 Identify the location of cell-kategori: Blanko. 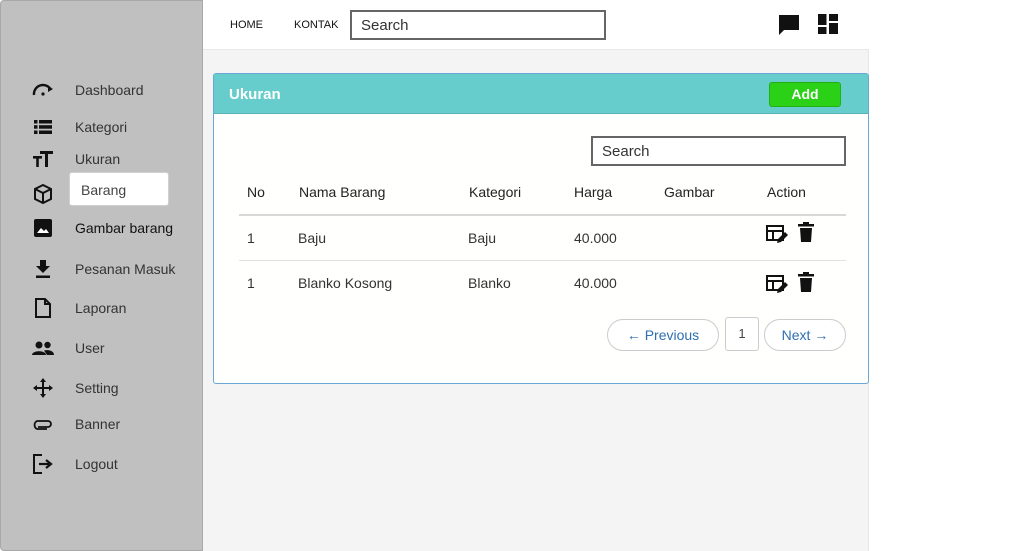
(489, 283).